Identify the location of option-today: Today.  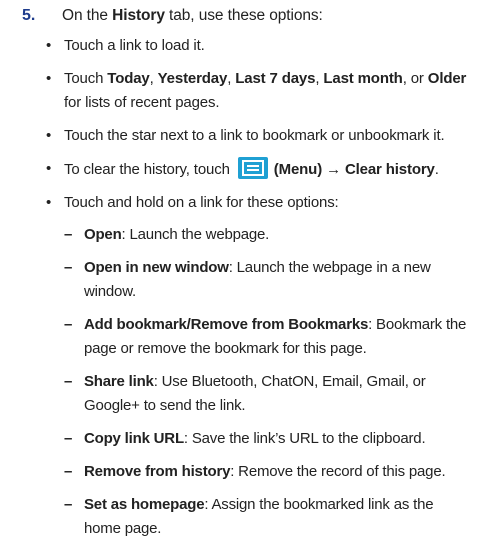
(128, 78).